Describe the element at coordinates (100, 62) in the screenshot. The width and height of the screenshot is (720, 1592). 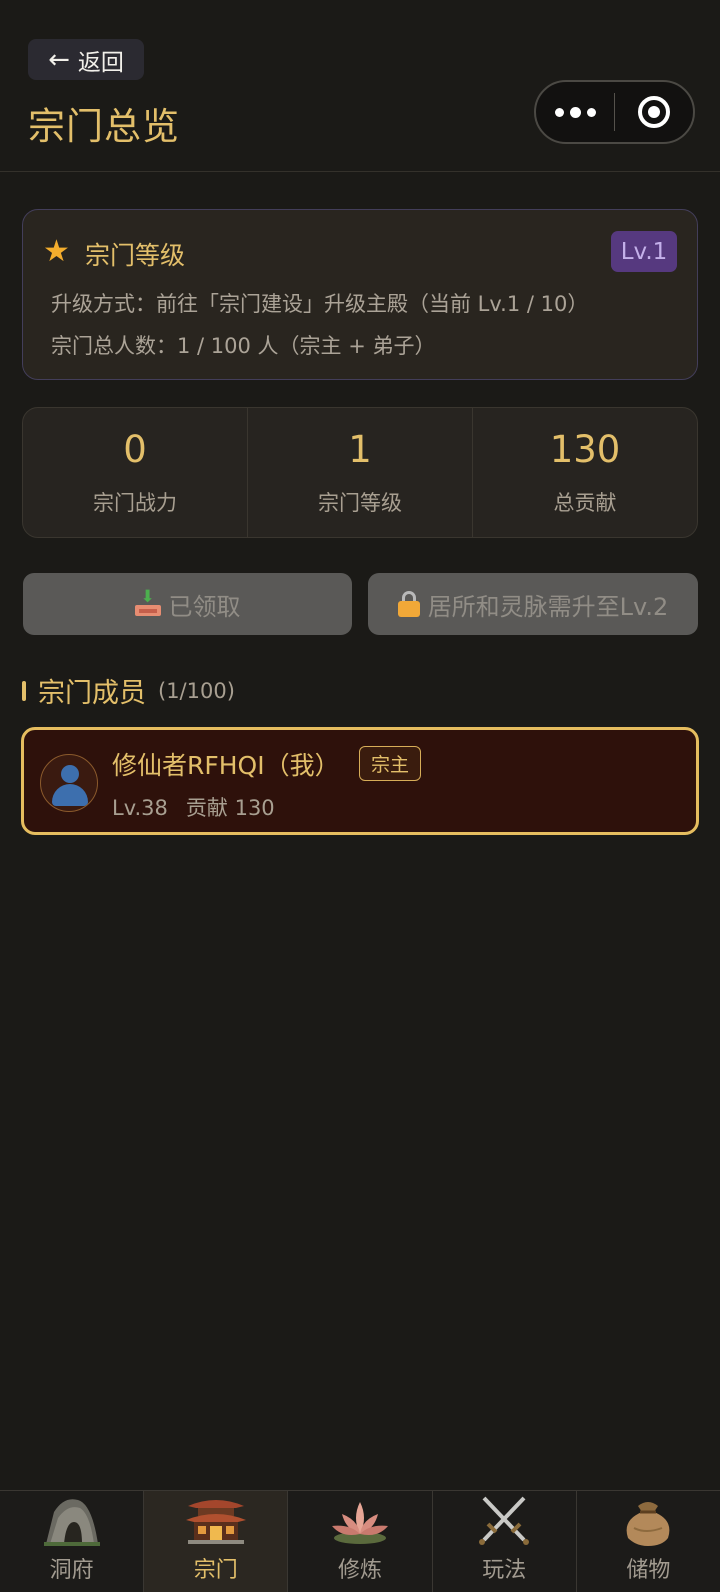
I see `back-label: 返回` at that location.